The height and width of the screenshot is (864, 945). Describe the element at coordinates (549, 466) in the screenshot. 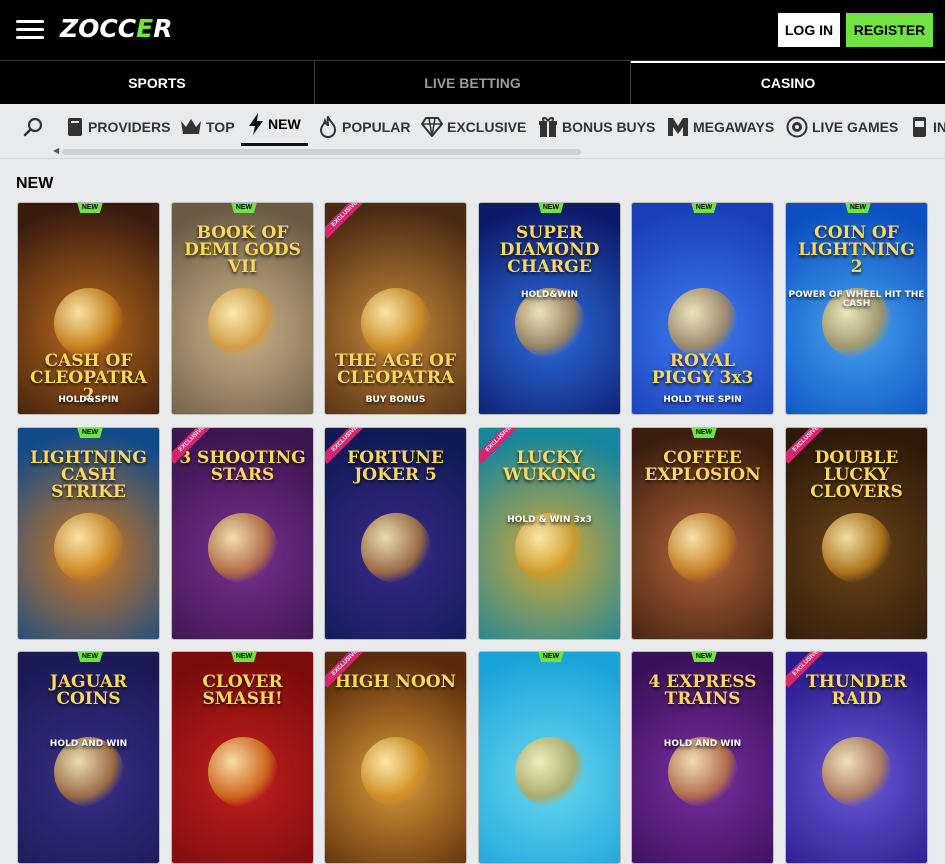

I see `game-title: LUCKY WUKONG` at that location.